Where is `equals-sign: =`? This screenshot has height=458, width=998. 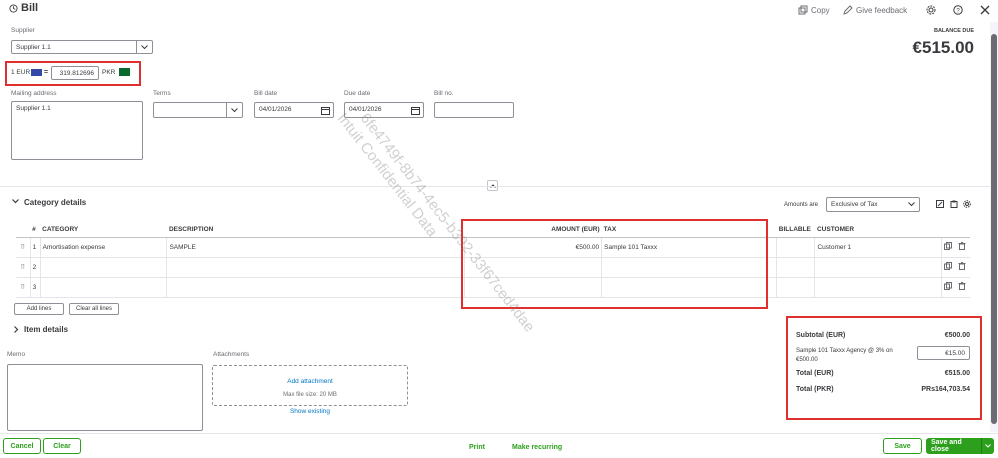
equals-sign: = is located at coordinates (46, 72).